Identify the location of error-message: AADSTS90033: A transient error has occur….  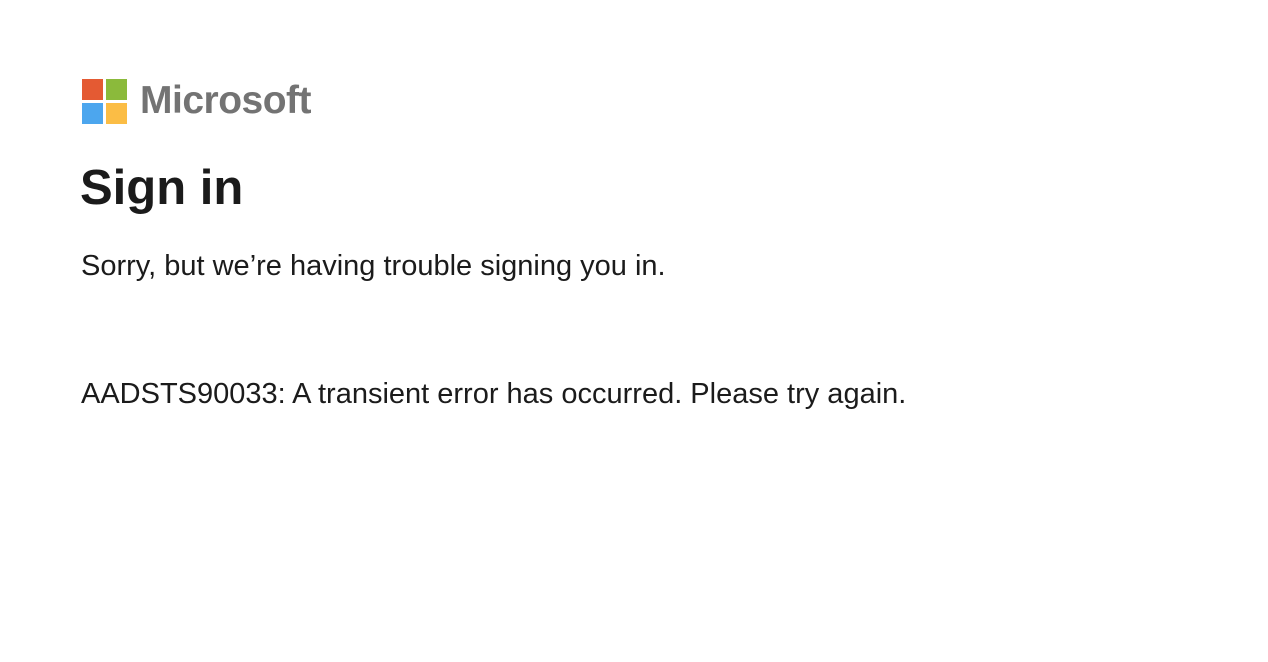
(494, 394).